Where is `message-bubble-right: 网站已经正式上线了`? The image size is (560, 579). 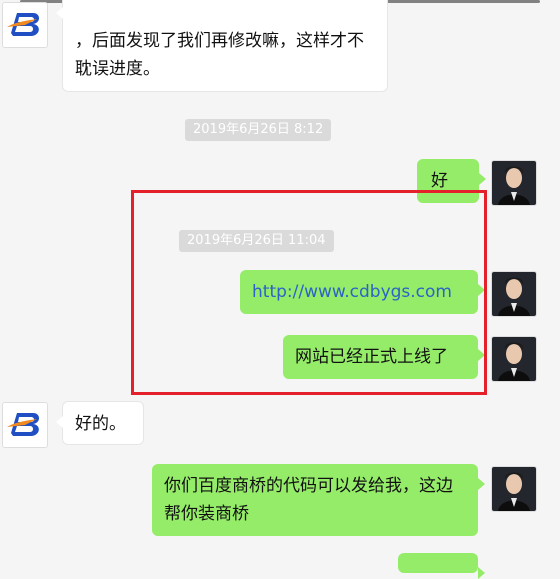 message-bubble-right: 网站已经正式上线了 is located at coordinates (384, 357).